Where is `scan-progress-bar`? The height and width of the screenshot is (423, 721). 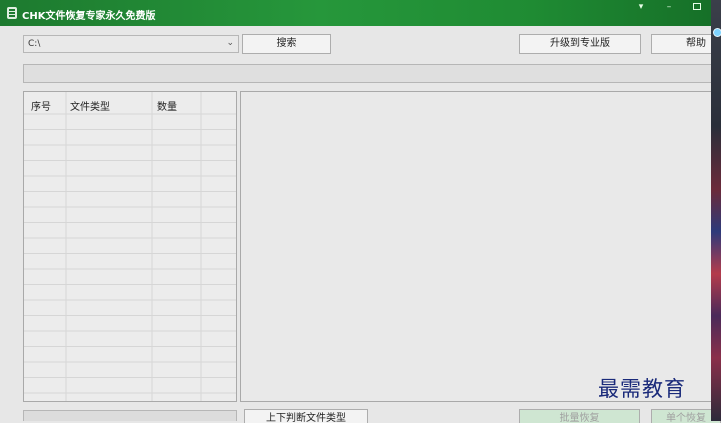 scan-progress-bar is located at coordinates (372, 73).